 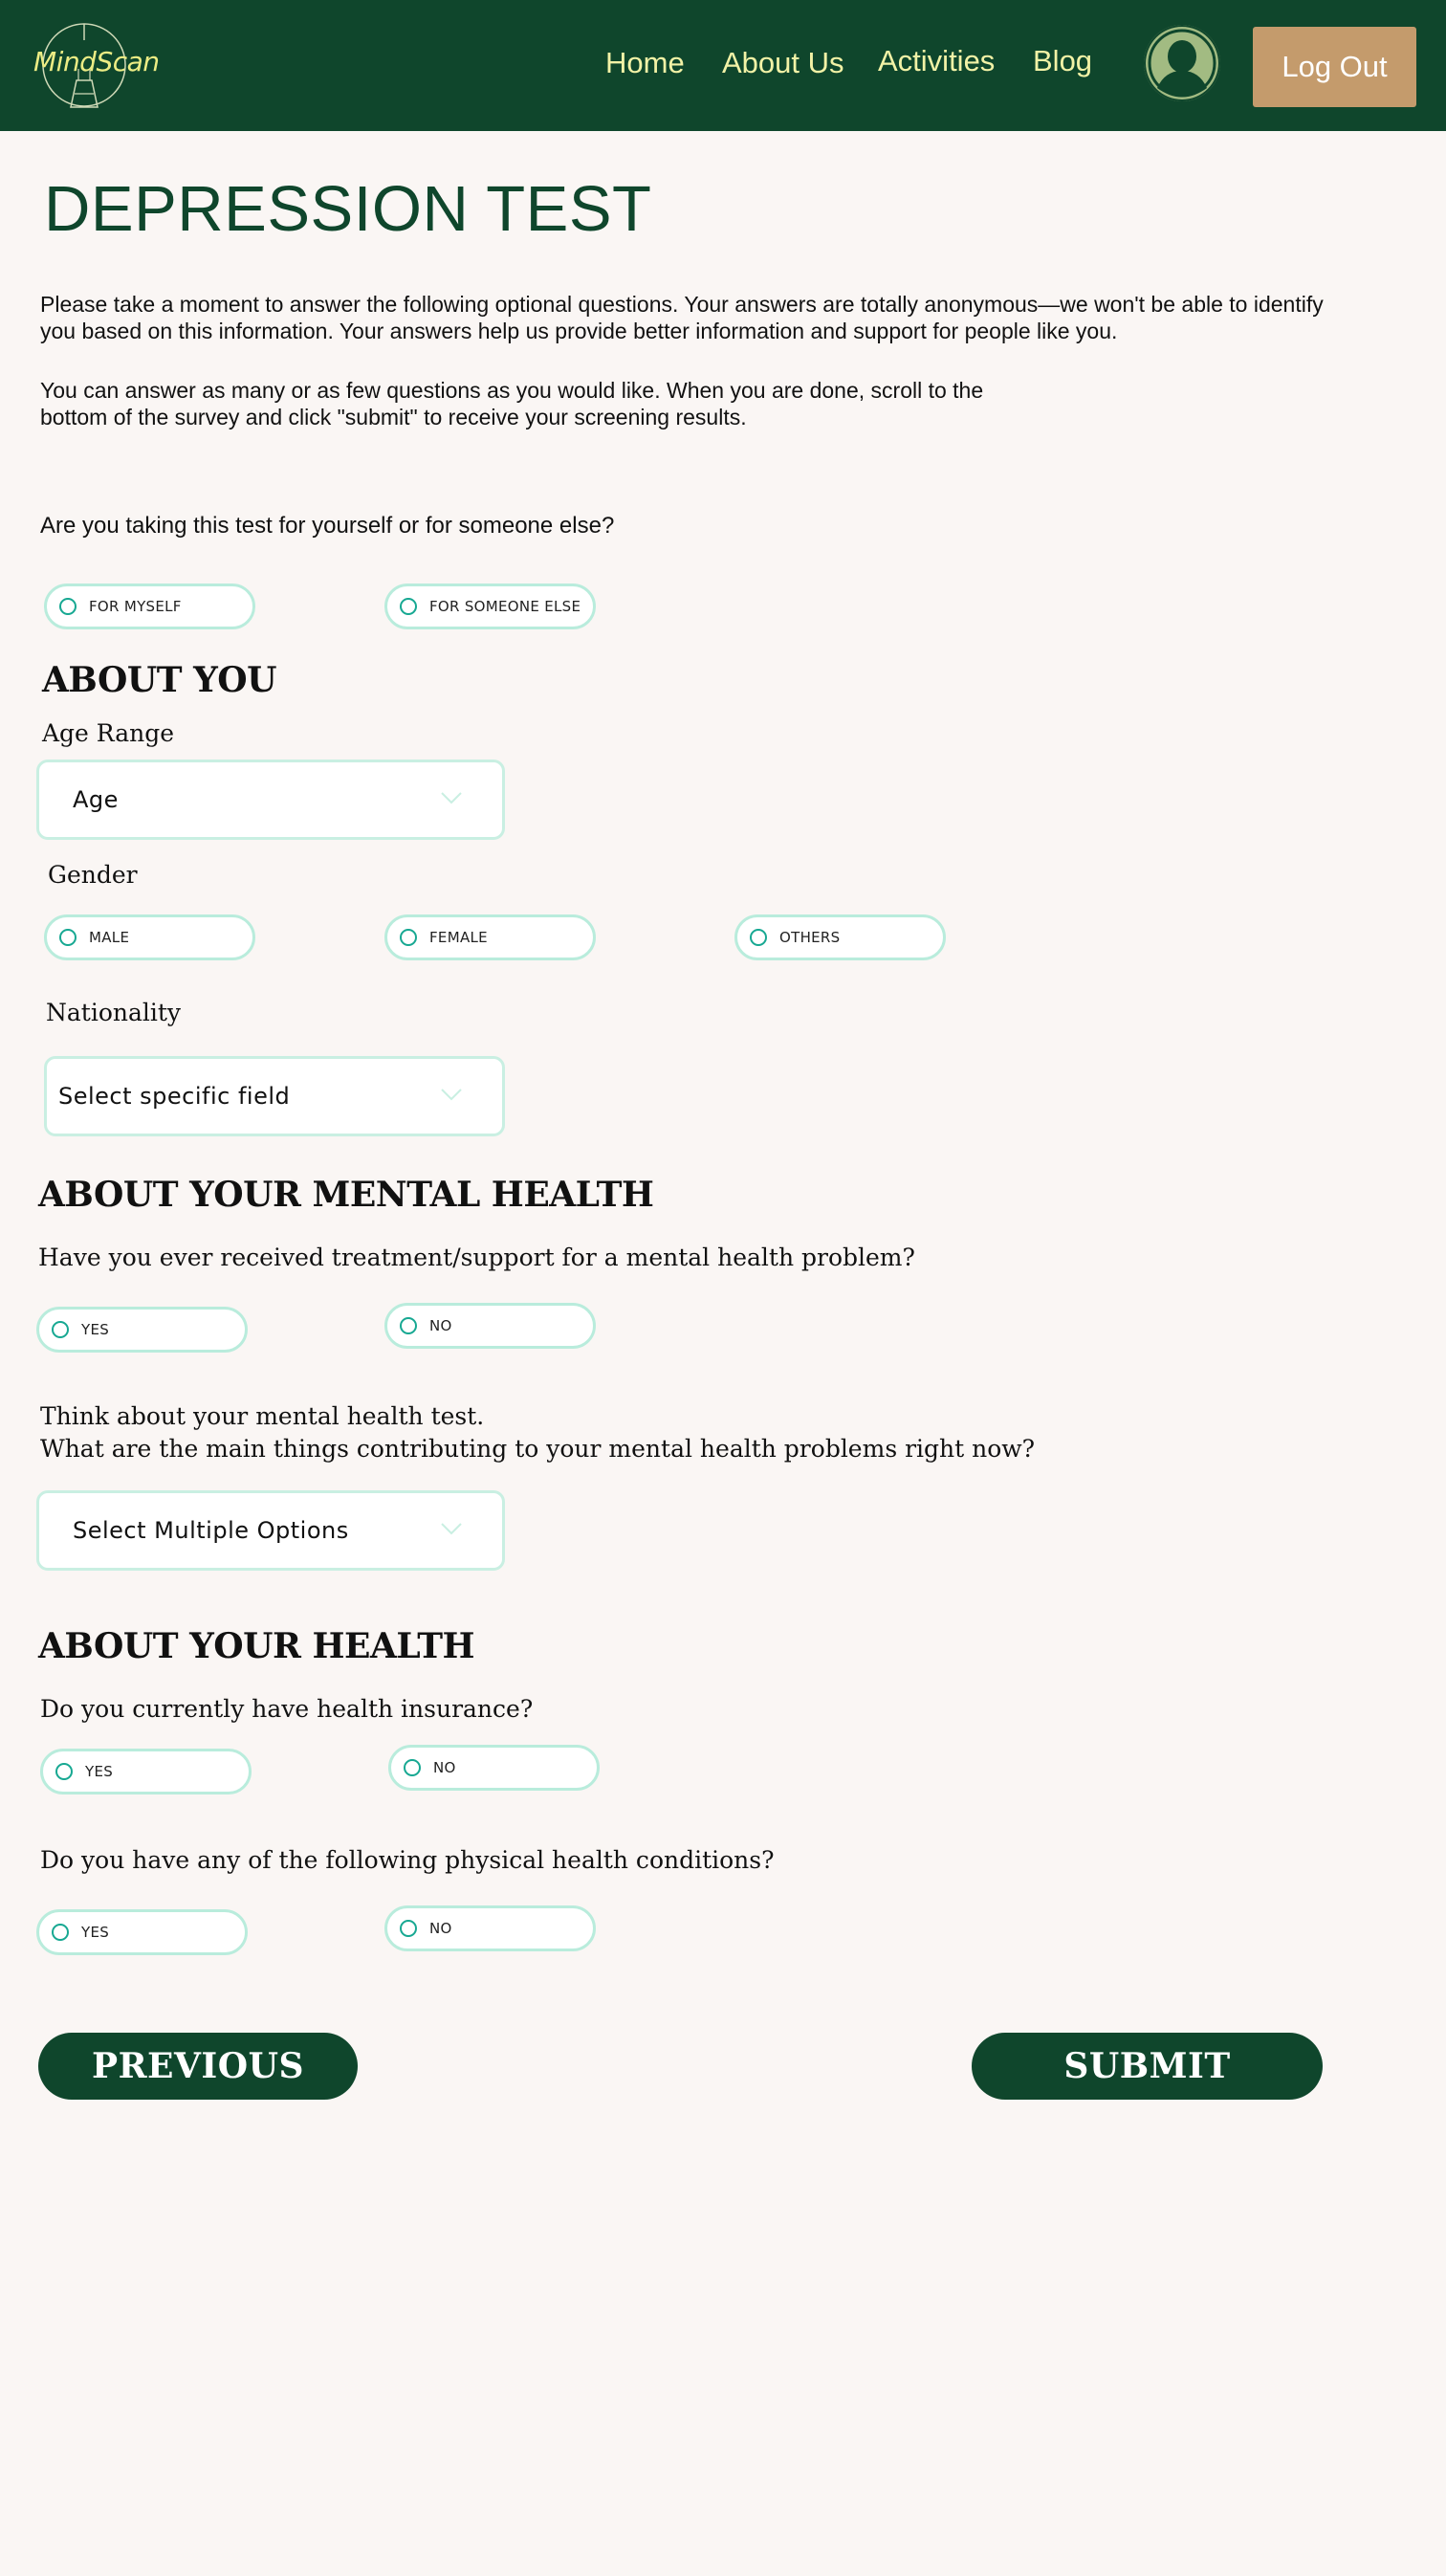 I want to click on age-range-label: Age Range, so click(x=108, y=733).